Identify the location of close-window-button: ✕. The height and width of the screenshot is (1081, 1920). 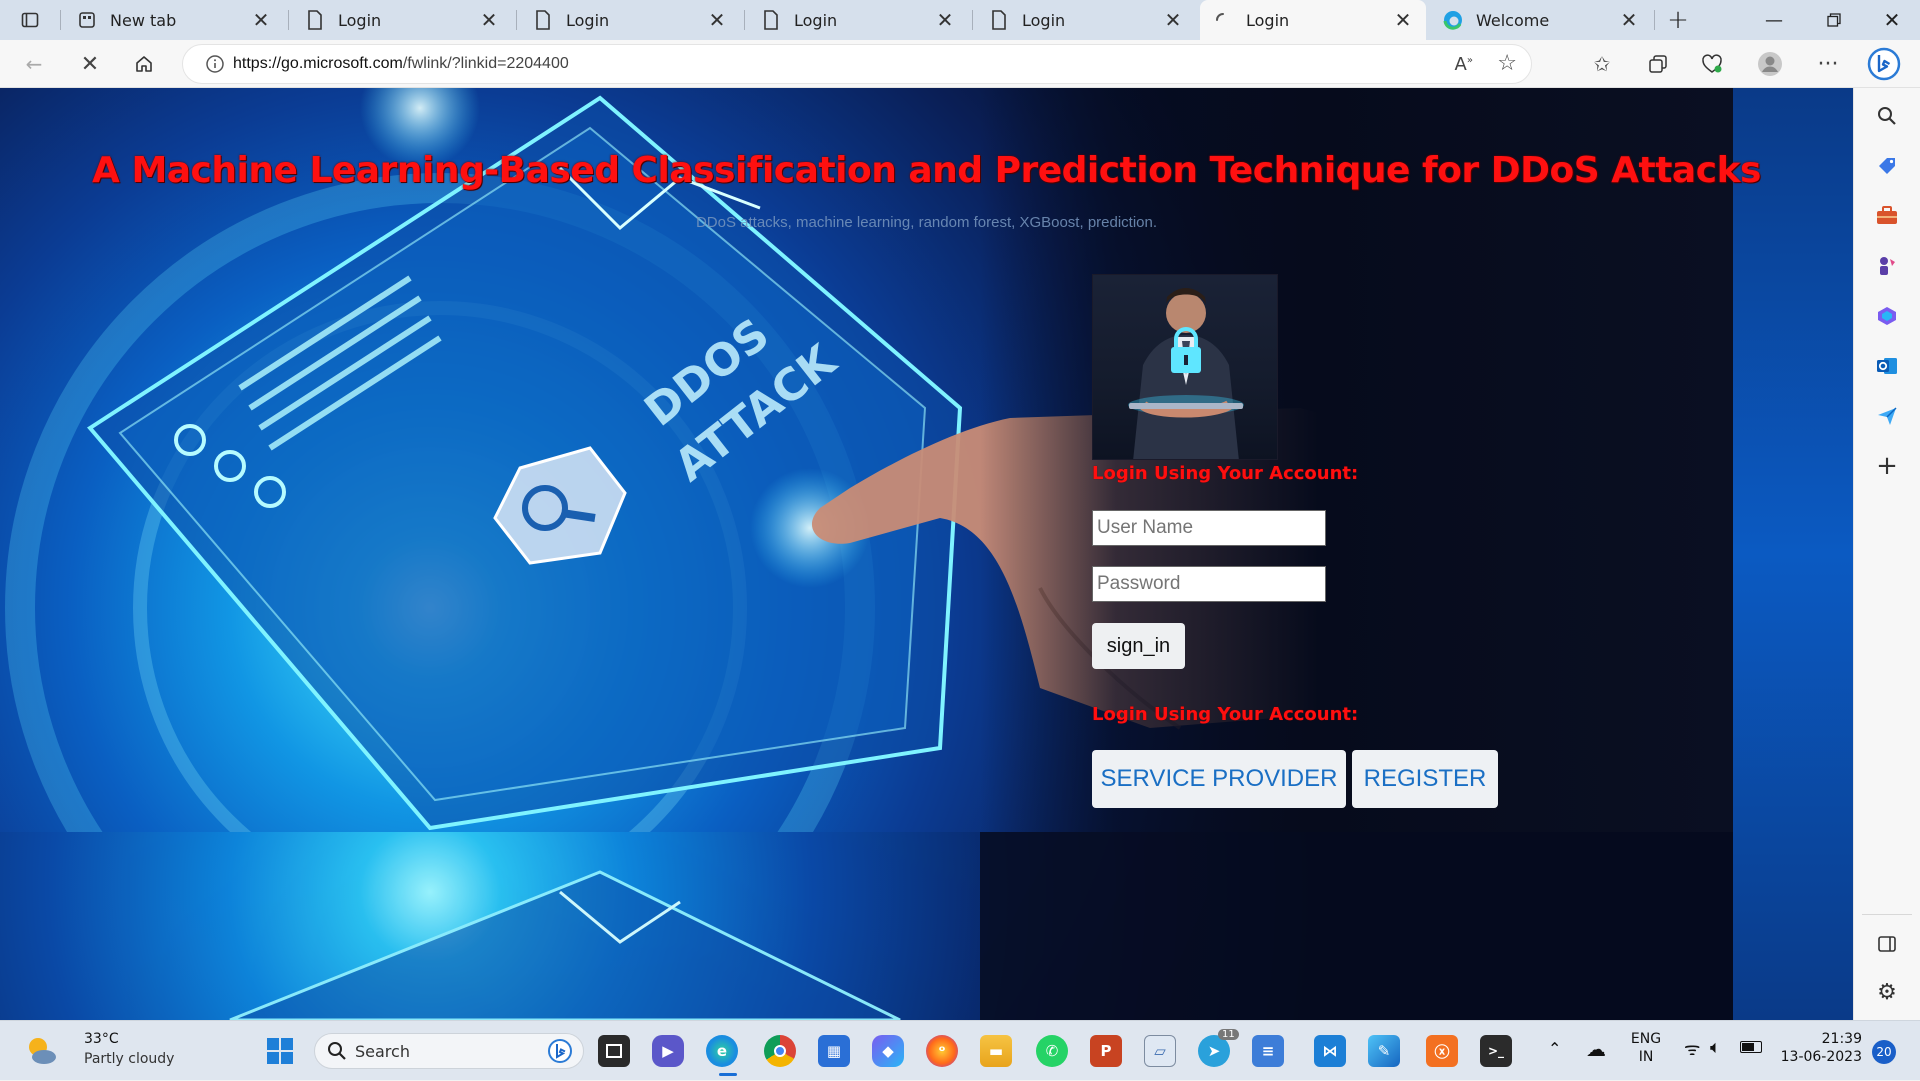
(1892, 20).